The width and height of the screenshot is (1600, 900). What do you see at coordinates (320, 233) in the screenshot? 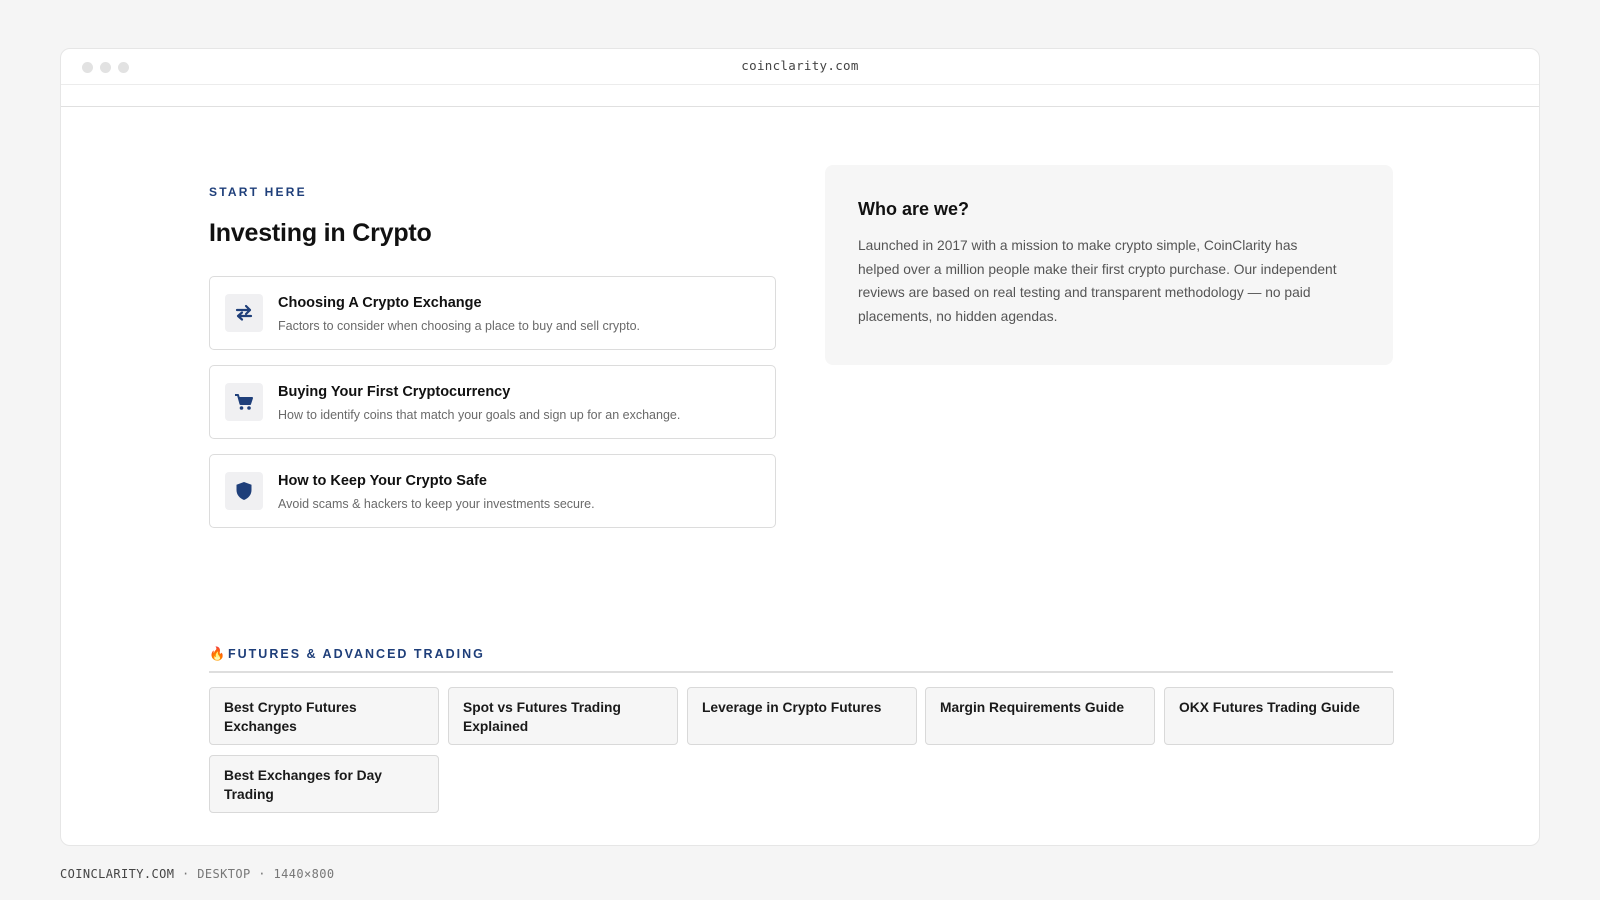
I see `page-heading: Investing in Crypto` at bounding box center [320, 233].